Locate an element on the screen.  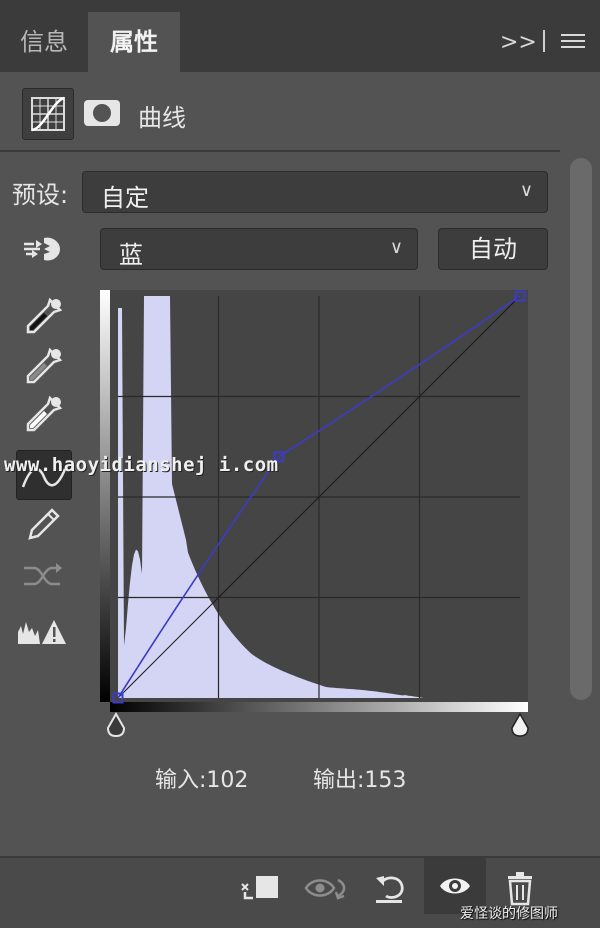
hamburger-icon is located at coordinates (573, 42).